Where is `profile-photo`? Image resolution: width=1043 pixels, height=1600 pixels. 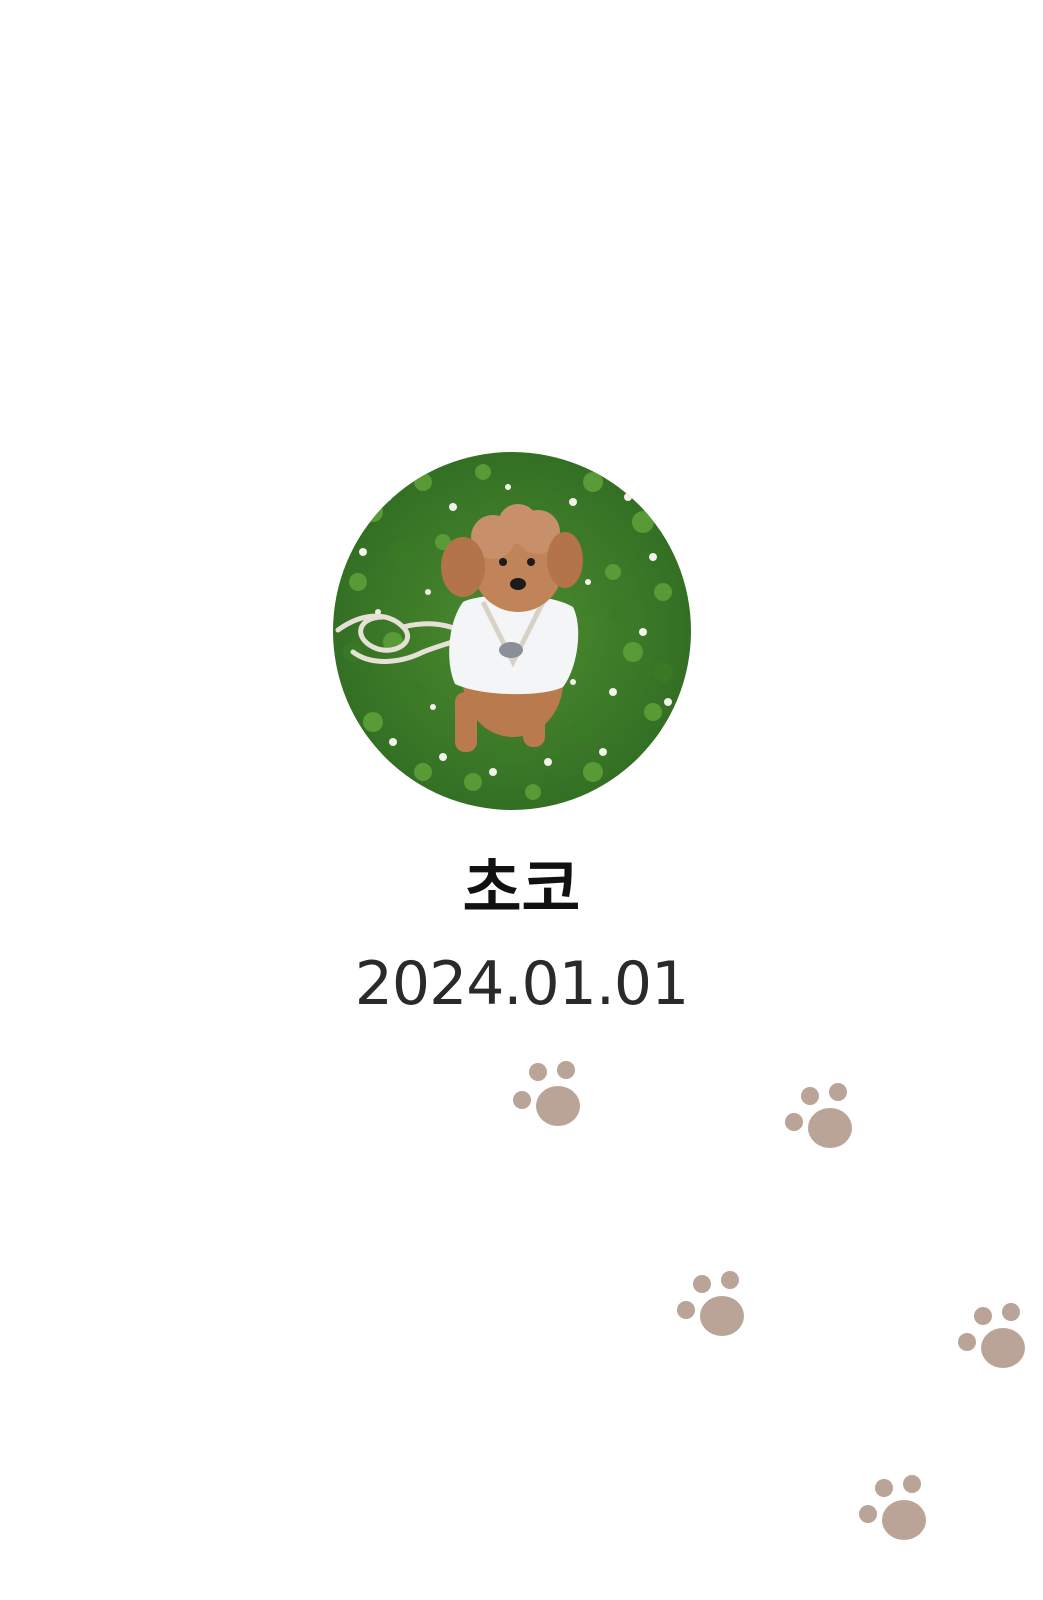 profile-photo is located at coordinates (512, 631).